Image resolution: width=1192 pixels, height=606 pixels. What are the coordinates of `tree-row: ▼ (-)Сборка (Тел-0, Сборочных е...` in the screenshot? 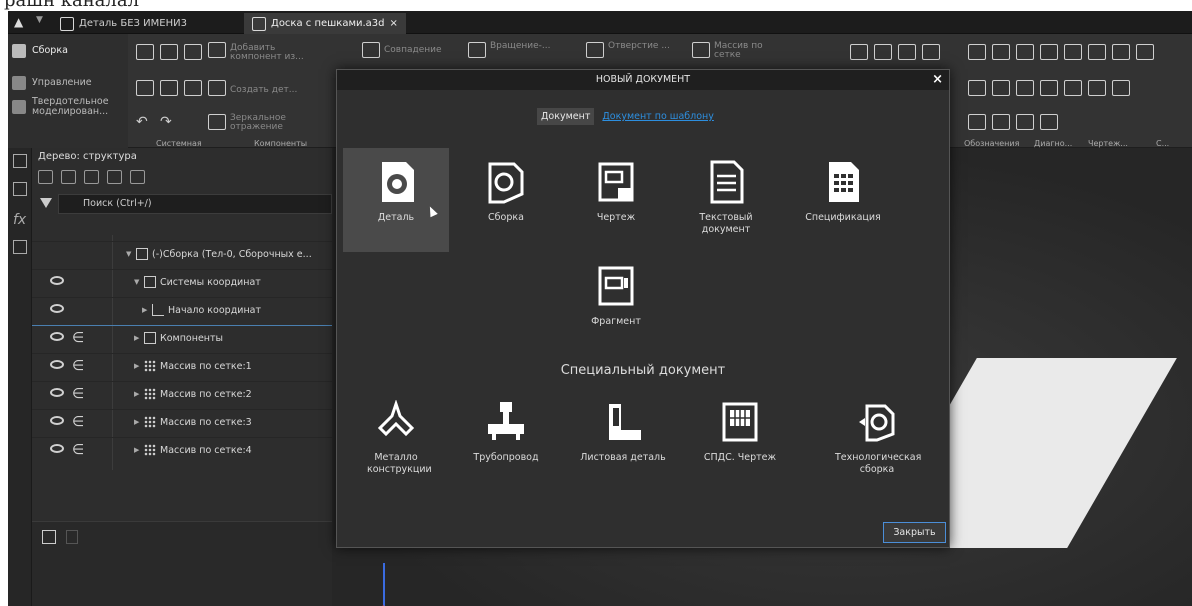 It's located at (182, 255).